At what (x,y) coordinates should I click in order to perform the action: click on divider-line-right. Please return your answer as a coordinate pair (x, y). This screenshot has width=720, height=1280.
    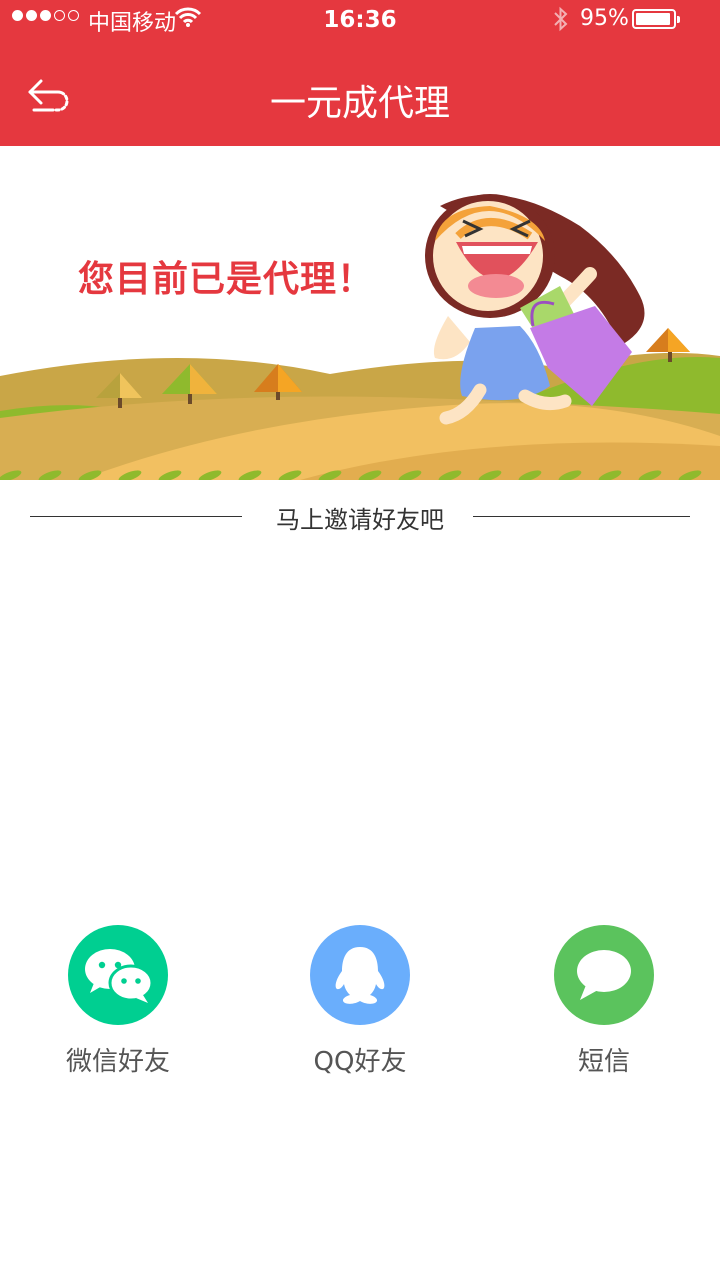
    Looking at the image, I should click on (581, 516).